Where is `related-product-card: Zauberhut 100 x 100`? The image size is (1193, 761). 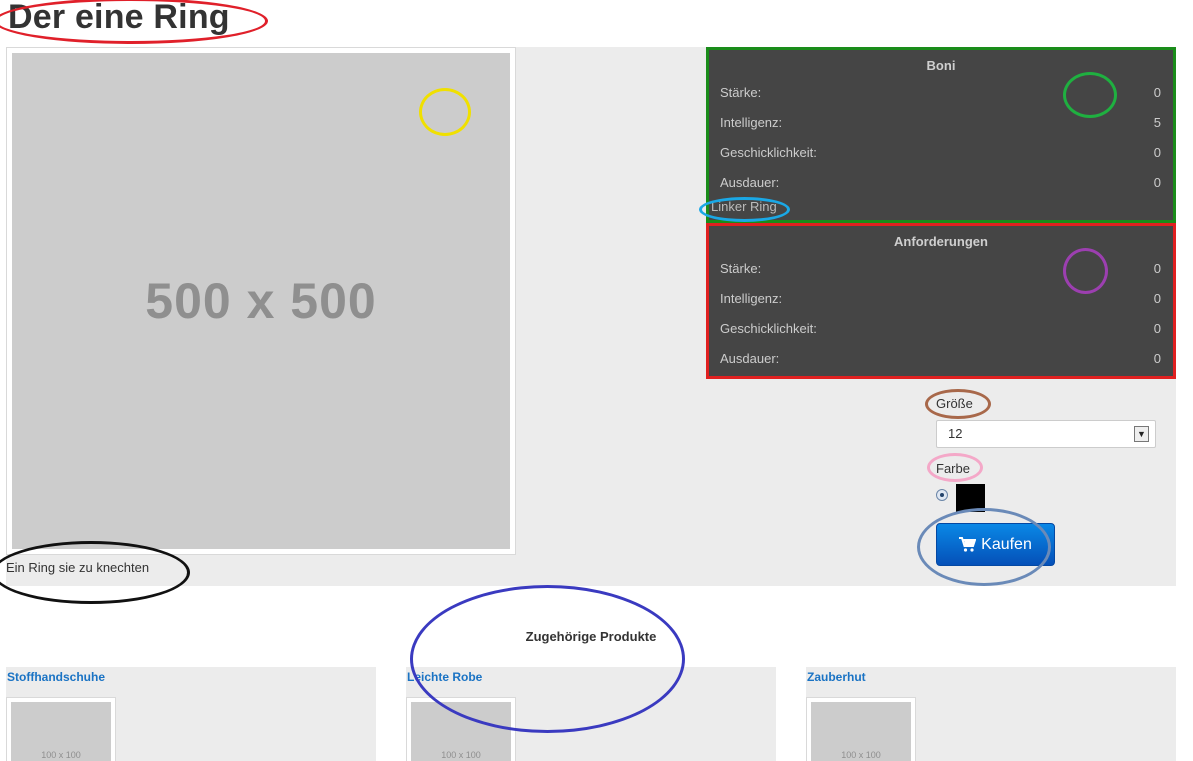
related-product-card: Zauberhut 100 x 100 is located at coordinates (991, 714).